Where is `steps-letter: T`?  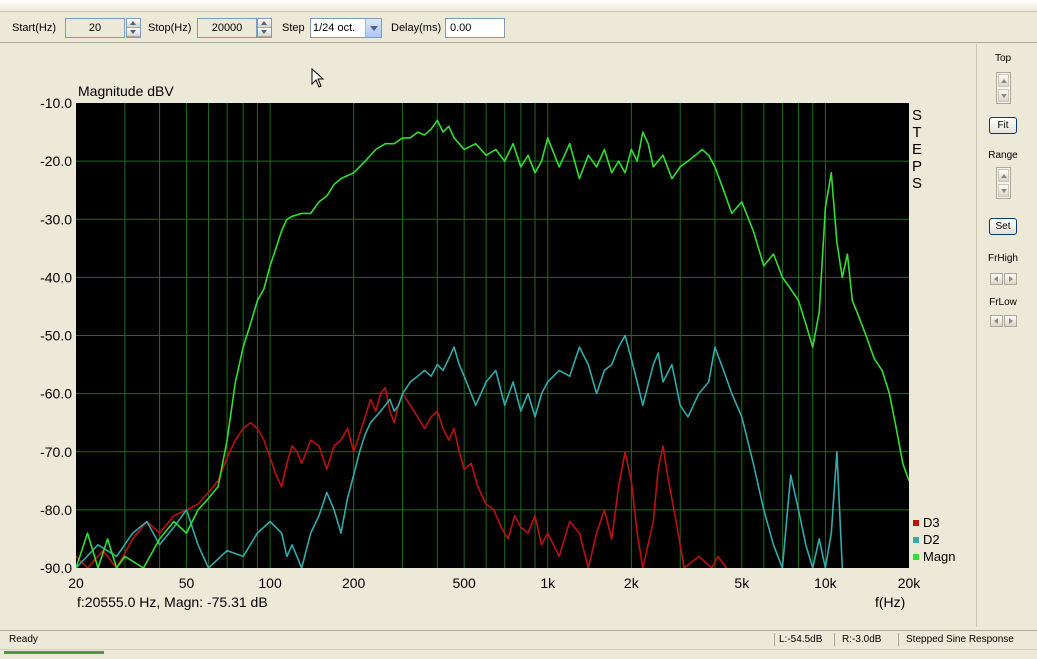
steps-letter: T is located at coordinates (916, 132).